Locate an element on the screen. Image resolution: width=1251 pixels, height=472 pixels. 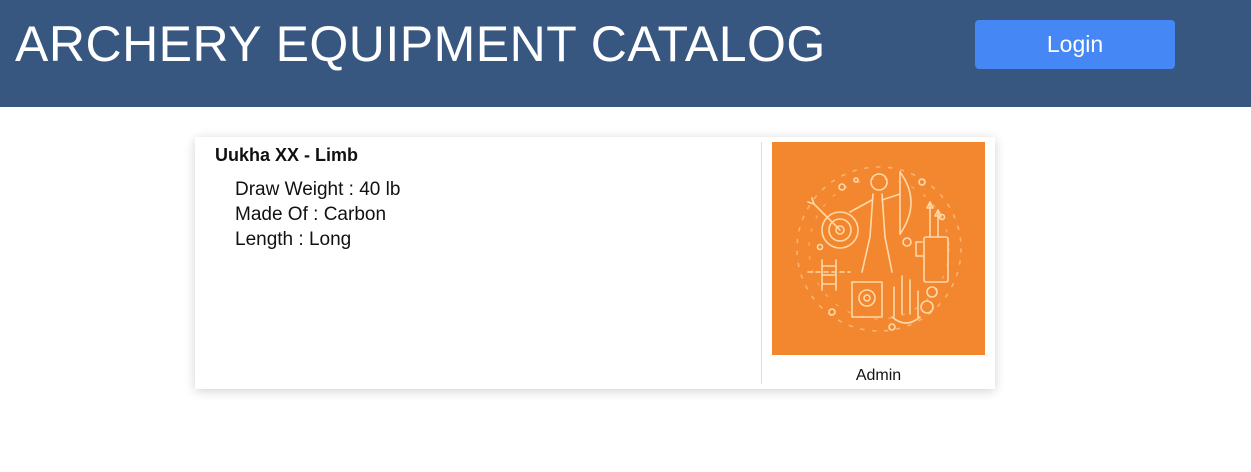
archery-illustration-icon is located at coordinates (878, 248).